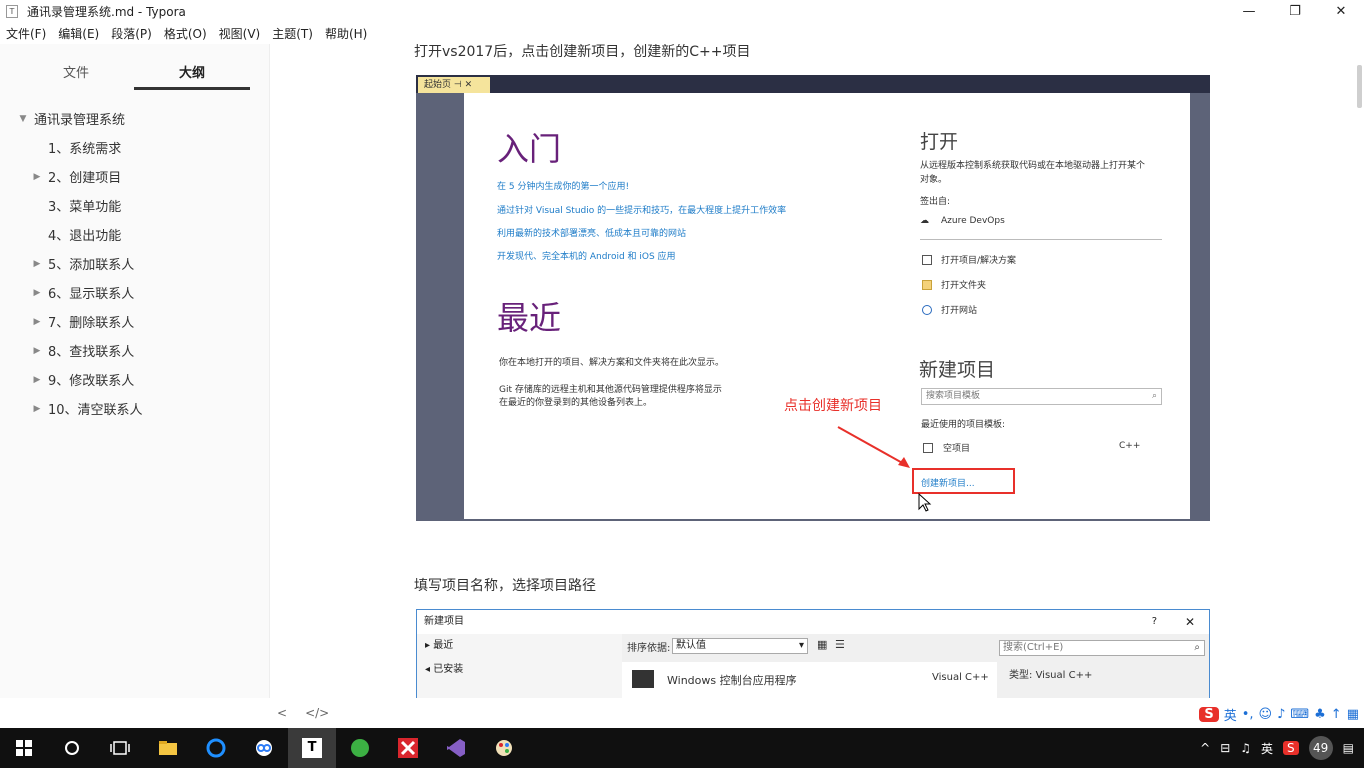 The image size is (1364, 768). I want to click on outline-item: ▶ 5、添加联系人, so click(134, 263).